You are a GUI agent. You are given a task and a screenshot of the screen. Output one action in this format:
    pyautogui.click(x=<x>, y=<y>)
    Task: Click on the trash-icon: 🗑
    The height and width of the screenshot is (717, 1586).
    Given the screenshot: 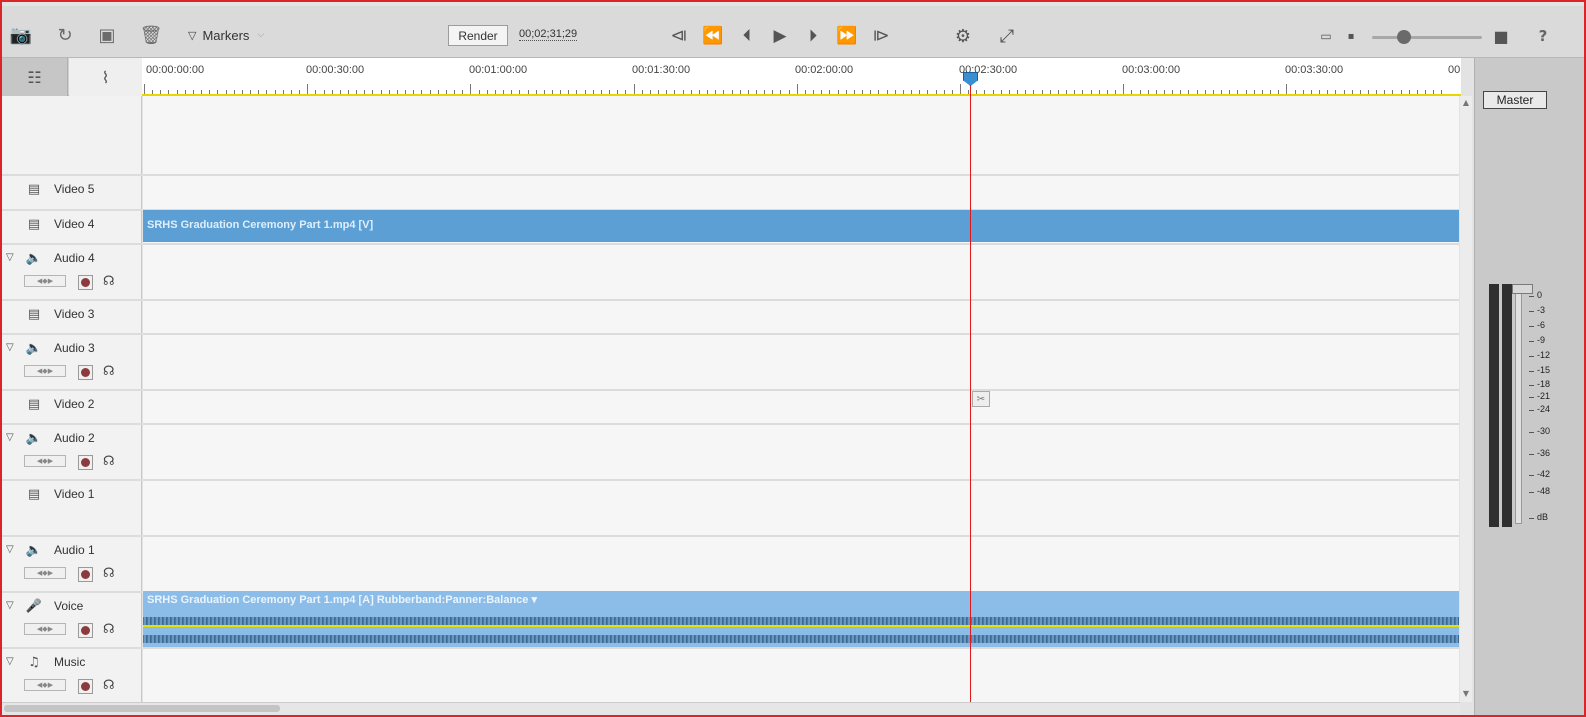 What is the action you would take?
    pyautogui.click(x=151, y=35)
    